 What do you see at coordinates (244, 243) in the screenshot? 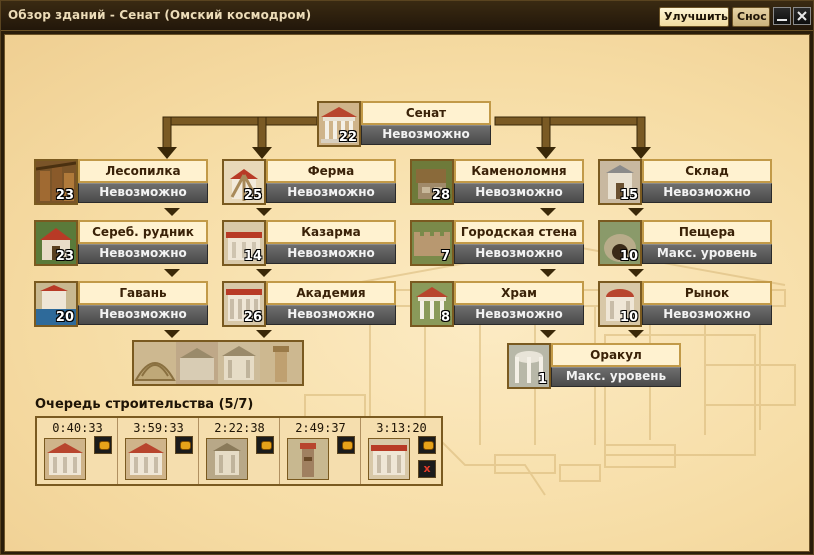
I see `barracks-icon: 14` at bounding box center [244, 243].